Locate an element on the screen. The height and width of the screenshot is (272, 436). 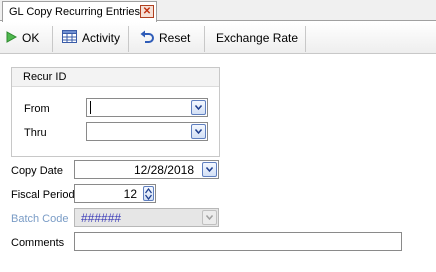
recur-thru-dropdown-button is located at coordinates (198, 131).